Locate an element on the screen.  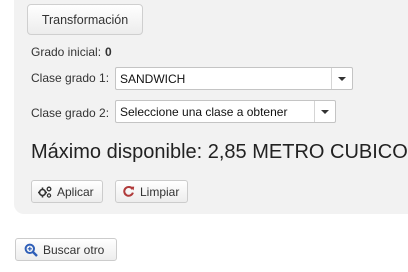
grado-inicial-label: Grado inicial: is located at coordinates (66, 52).